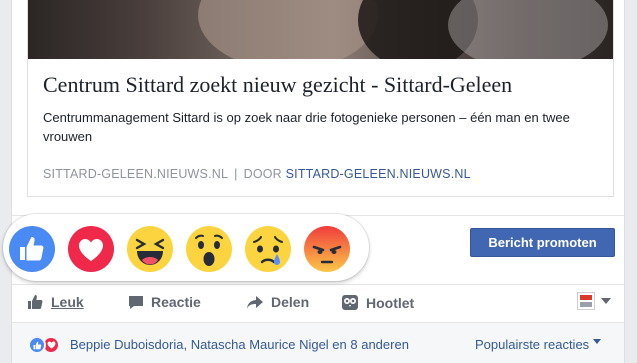  I want to click on owl-icon, so click(350, 302).